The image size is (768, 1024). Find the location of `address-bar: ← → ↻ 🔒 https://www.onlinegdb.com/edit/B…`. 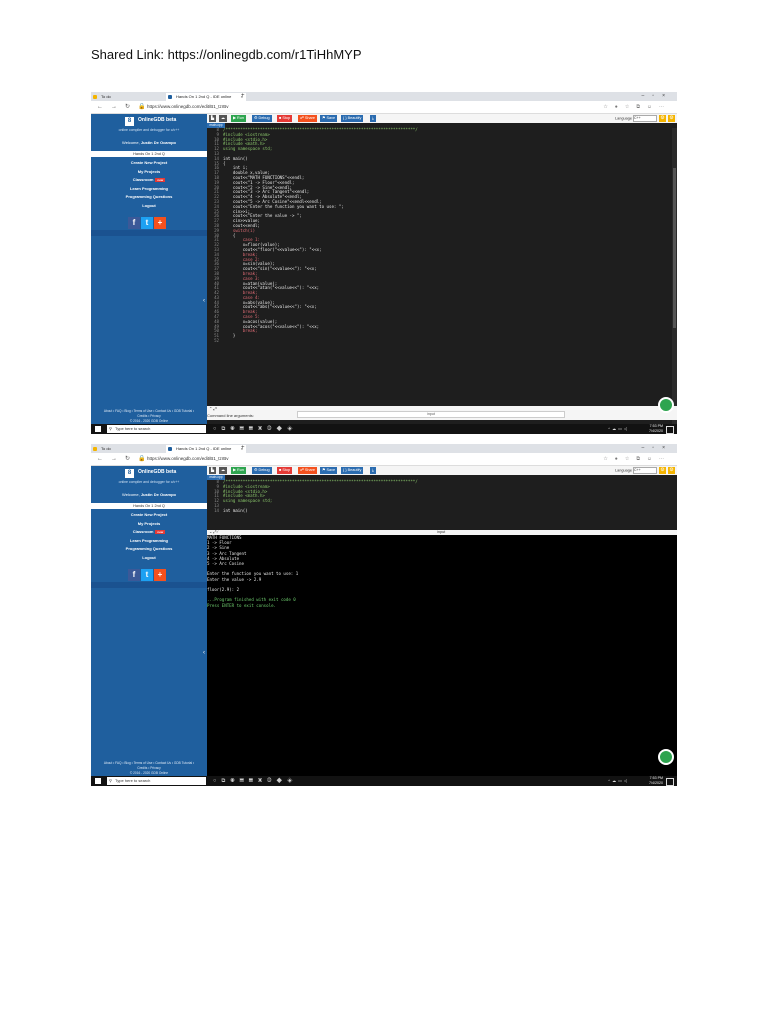

address-bar: ← → ↻ 🔒 https://www.onlinegdb.com/edit/B… is located at coordinates (384, 459).